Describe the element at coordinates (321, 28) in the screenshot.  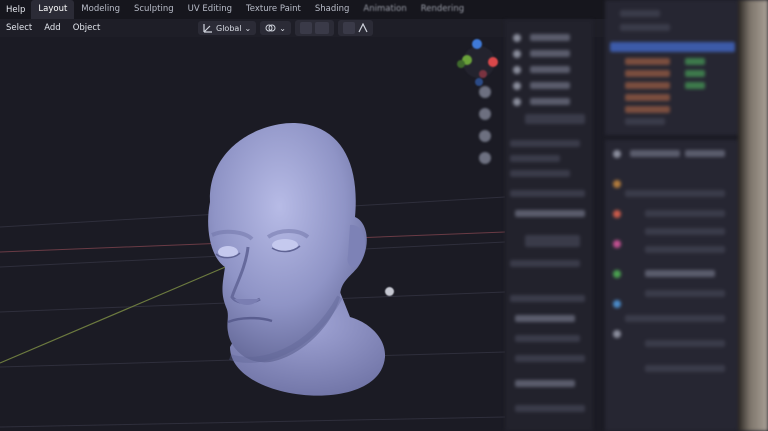
I see `snap-target-icon` at that location.